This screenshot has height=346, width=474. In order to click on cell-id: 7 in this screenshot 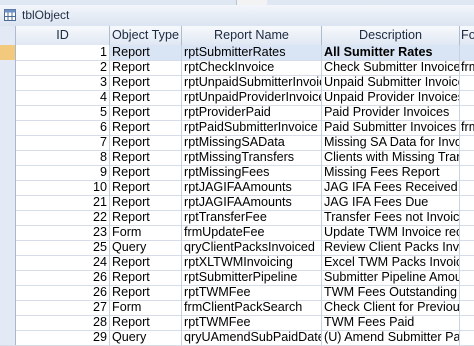, I will do `click(63, 142)`.